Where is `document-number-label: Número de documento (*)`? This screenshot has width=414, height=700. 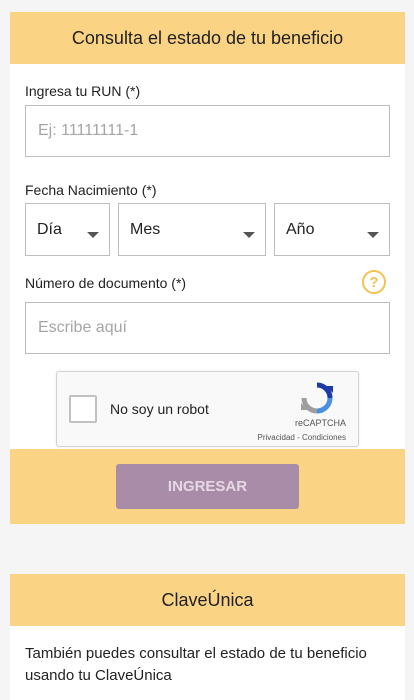 document-number-label: Número de documento (*) is located at coordinates (106, 283).